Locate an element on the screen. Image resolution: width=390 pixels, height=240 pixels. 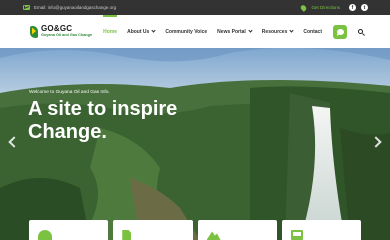
twitter-icon: t is located at coordinates (364, 7).